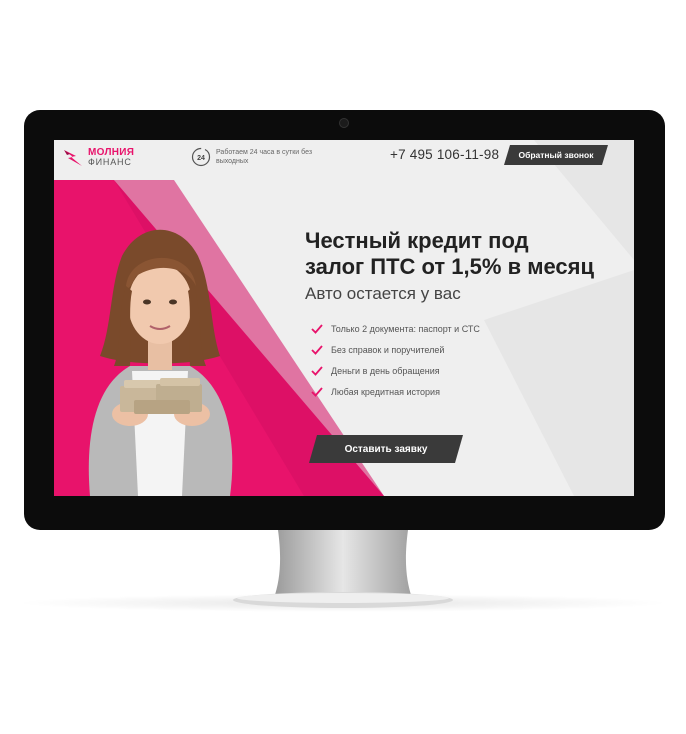 The height and width of the screenshot is (734, 686). What do you see at coordinates (385, 370) in the screenshot?
I see `feature-text: Деньги в день обращения` at bounding box center [385, 370].